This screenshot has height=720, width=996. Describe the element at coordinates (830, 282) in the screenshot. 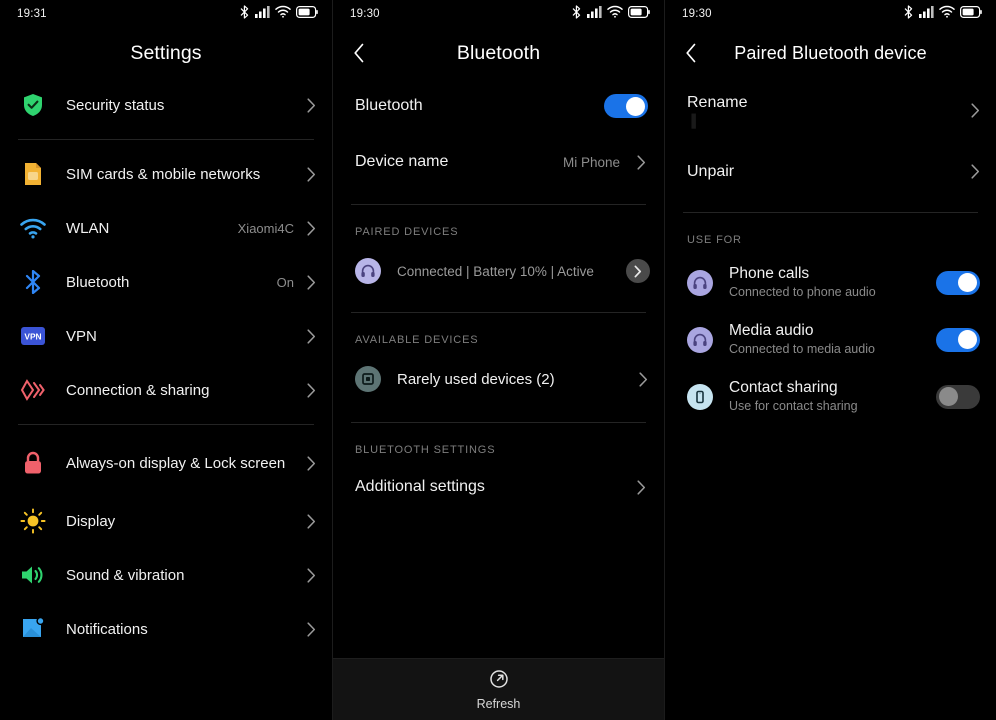

I see `use-for-phone-calls-row: Phone calls Connected to phone audio` at that location.